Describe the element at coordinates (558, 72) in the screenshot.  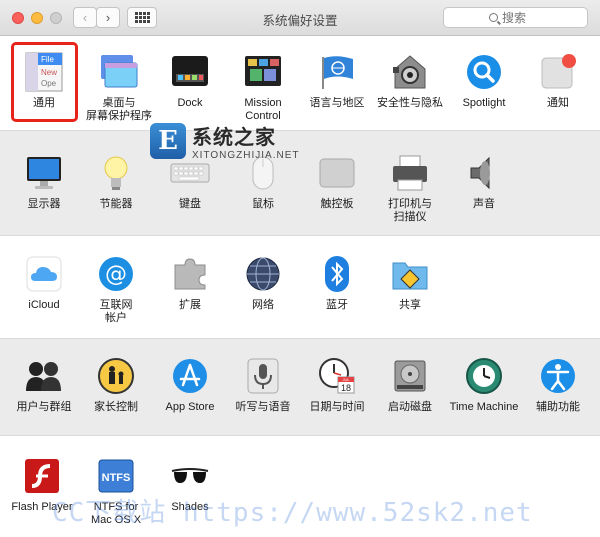
I see `notifications-icon` at that location.